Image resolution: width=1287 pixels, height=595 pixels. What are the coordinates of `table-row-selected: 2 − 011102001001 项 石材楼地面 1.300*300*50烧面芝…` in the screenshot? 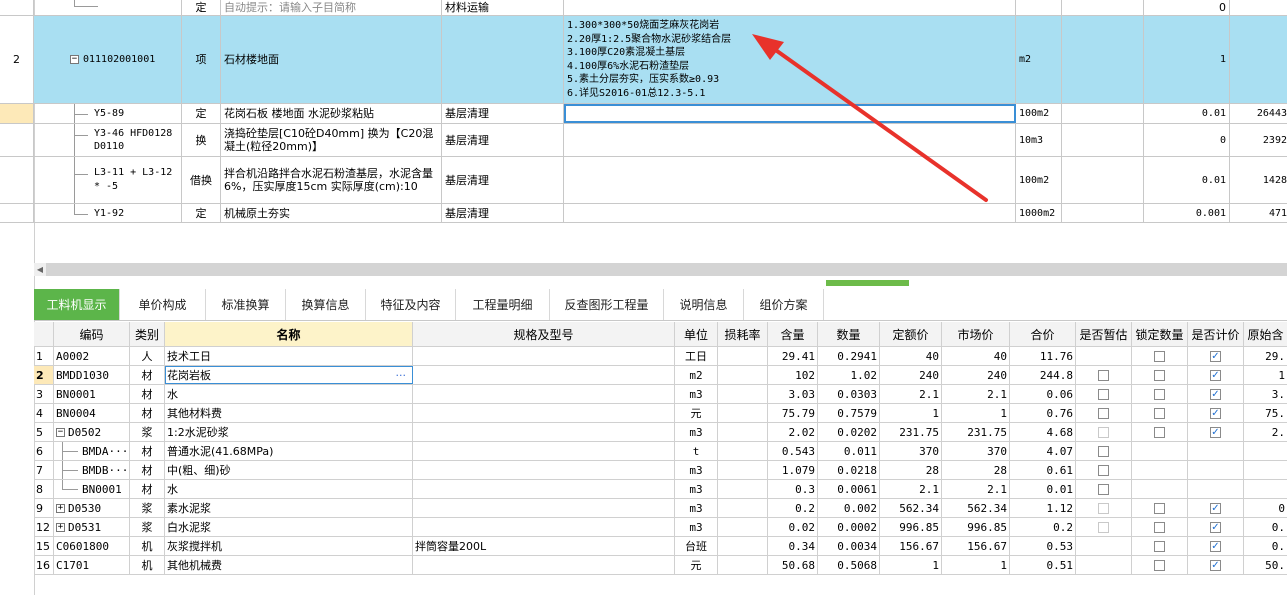 It's located at (643, 60).